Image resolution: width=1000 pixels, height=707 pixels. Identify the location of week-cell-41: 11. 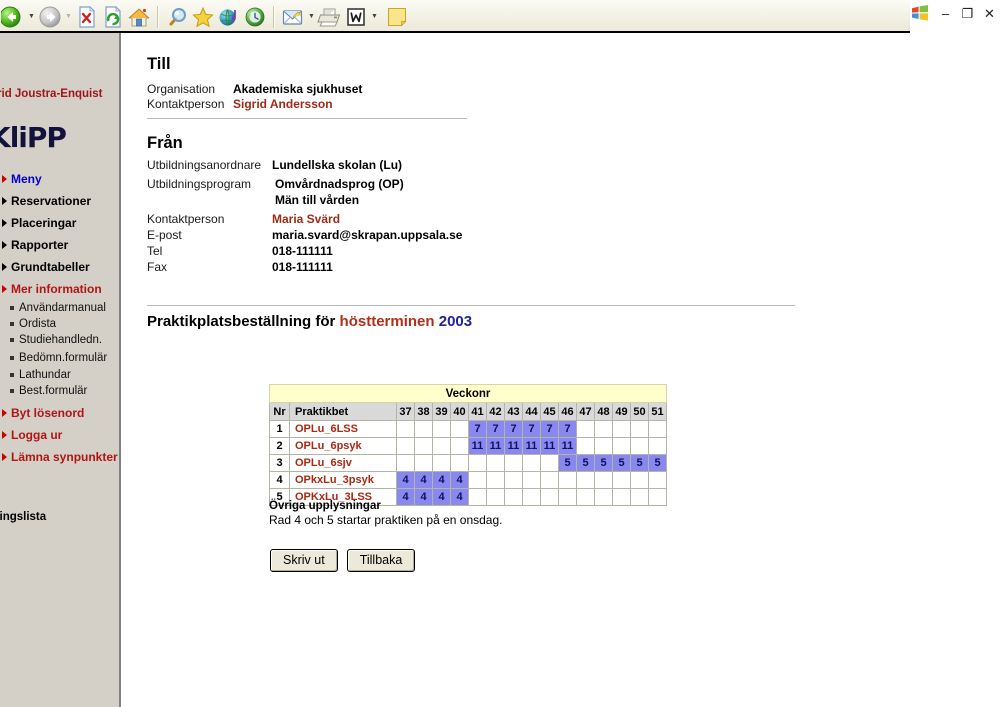
(477, 446).